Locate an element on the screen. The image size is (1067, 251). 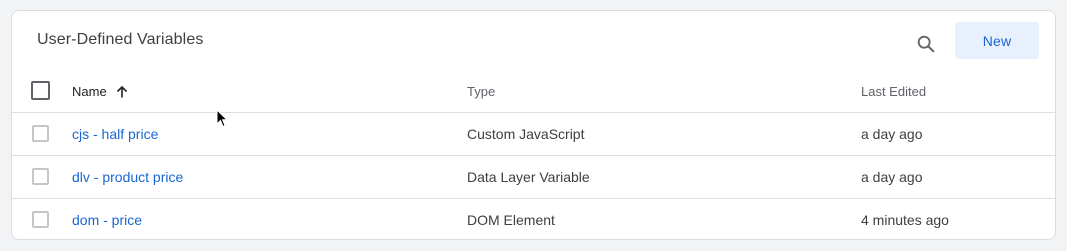
variable-last-edited: 4 minutes ago is located at coordinates (905, 220).